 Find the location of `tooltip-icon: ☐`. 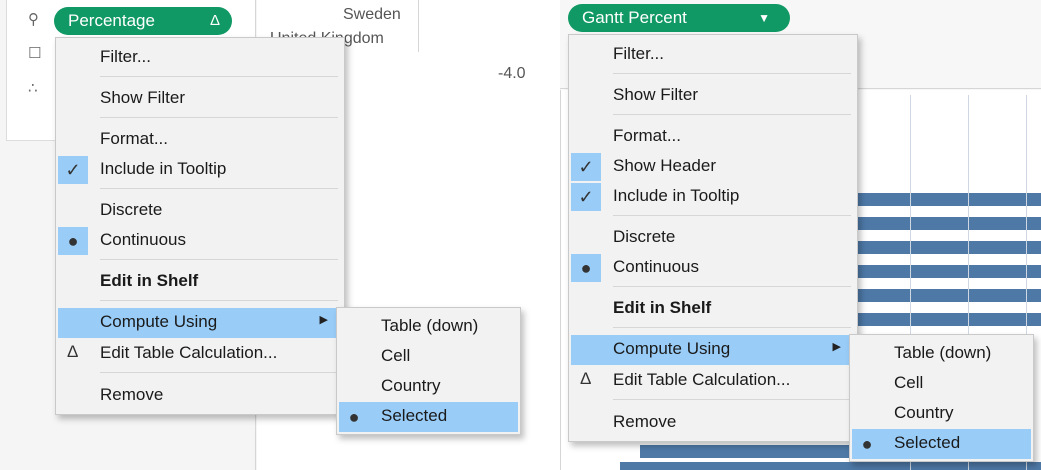

tooltip-icon: ☐ is located at coordinates (34, 53).